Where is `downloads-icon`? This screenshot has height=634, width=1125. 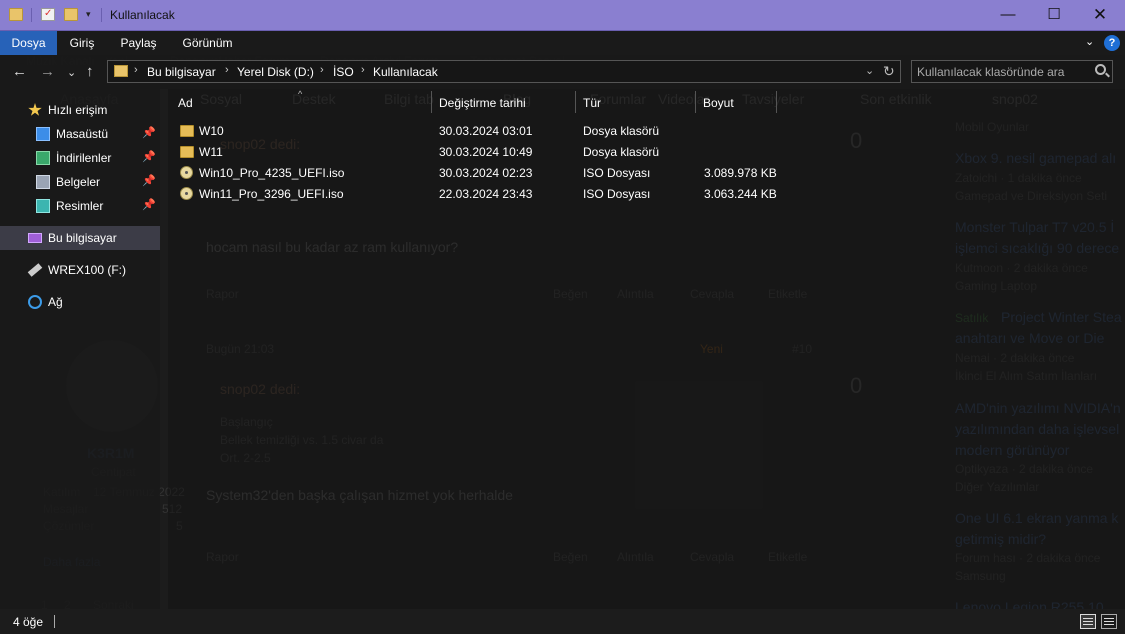
downloads-icon is located at coordinates (43, 158).